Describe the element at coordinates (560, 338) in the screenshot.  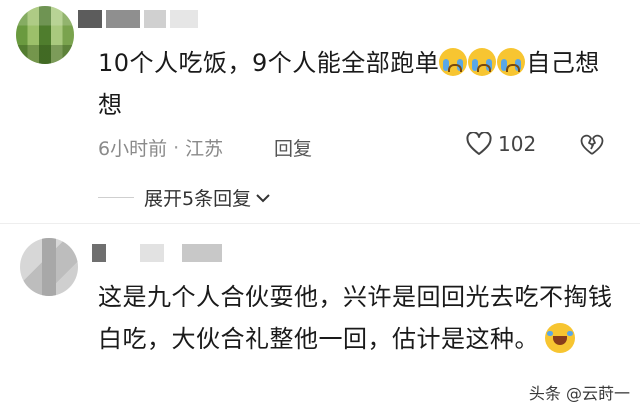
I see `laughing-tears-emoji-icon` at that location.